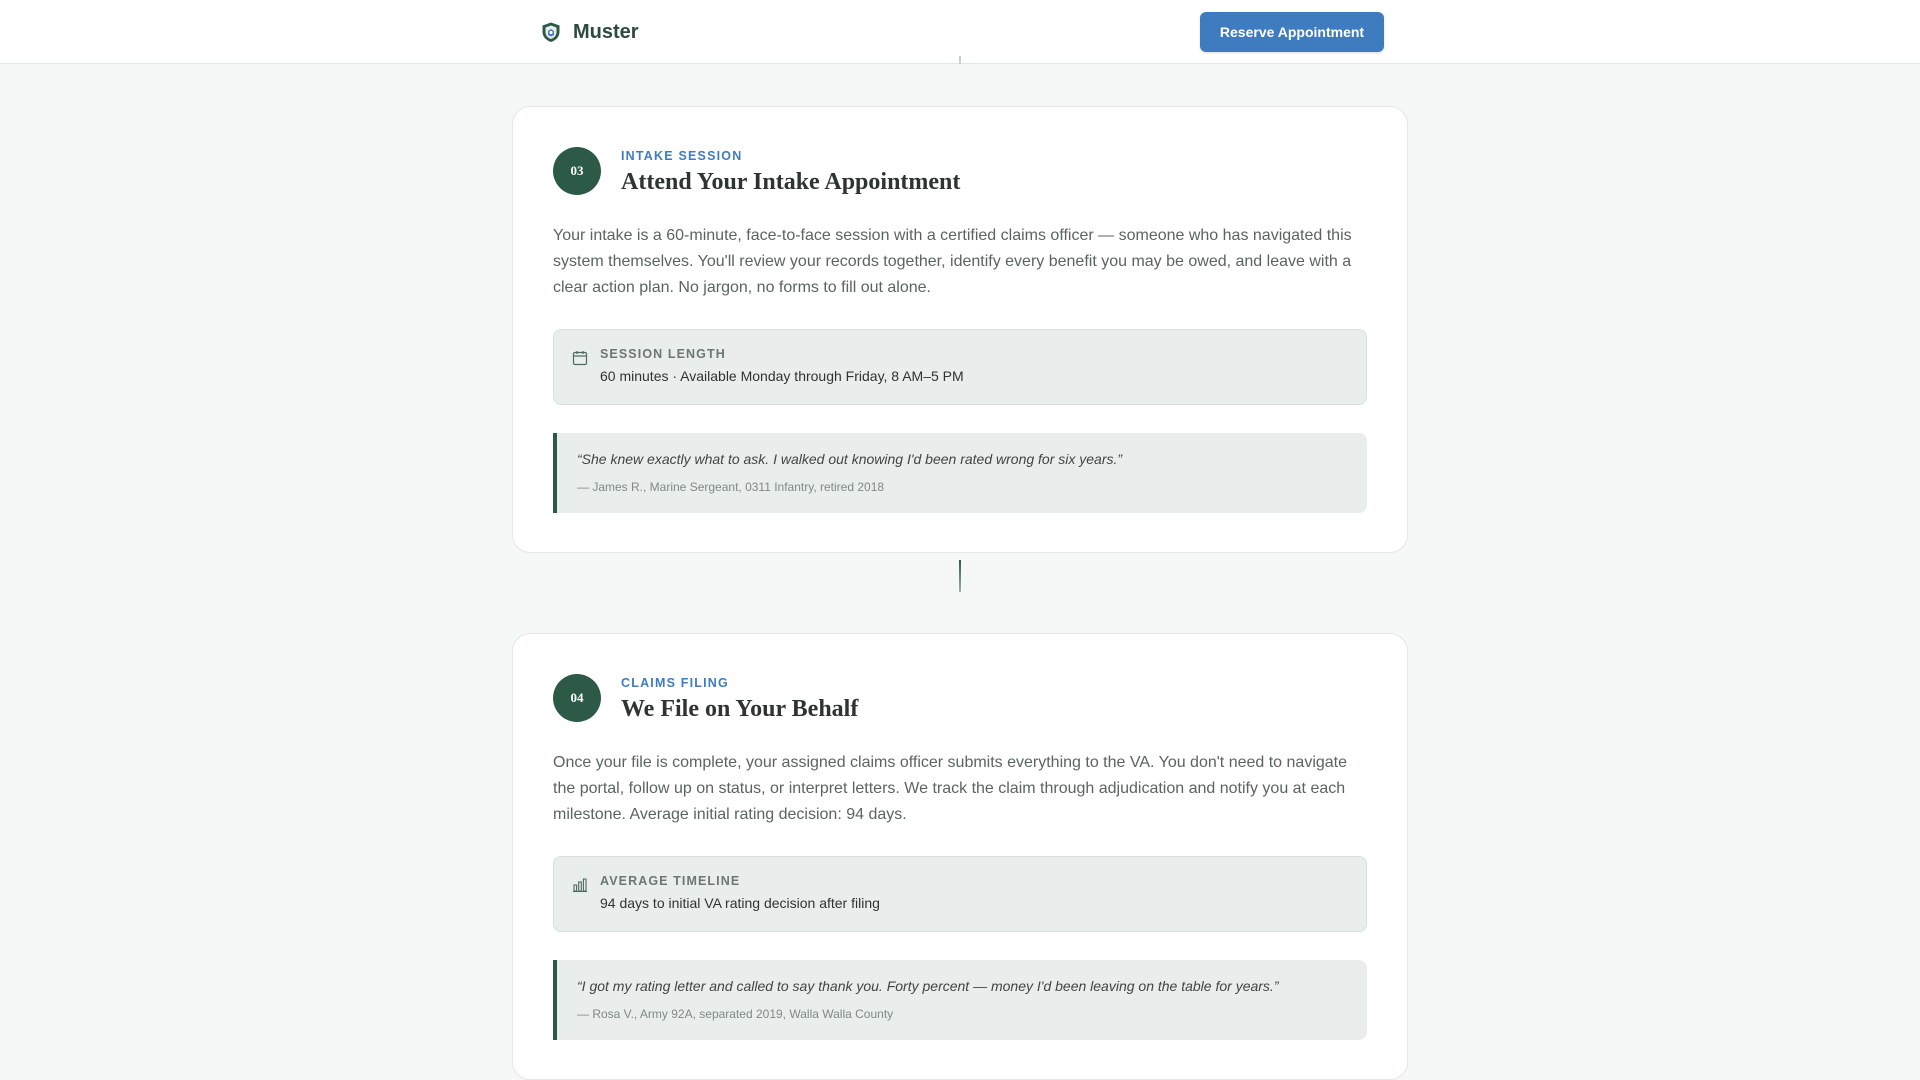  I want to click on brand-logo-link: Muster, so click(589, 32).